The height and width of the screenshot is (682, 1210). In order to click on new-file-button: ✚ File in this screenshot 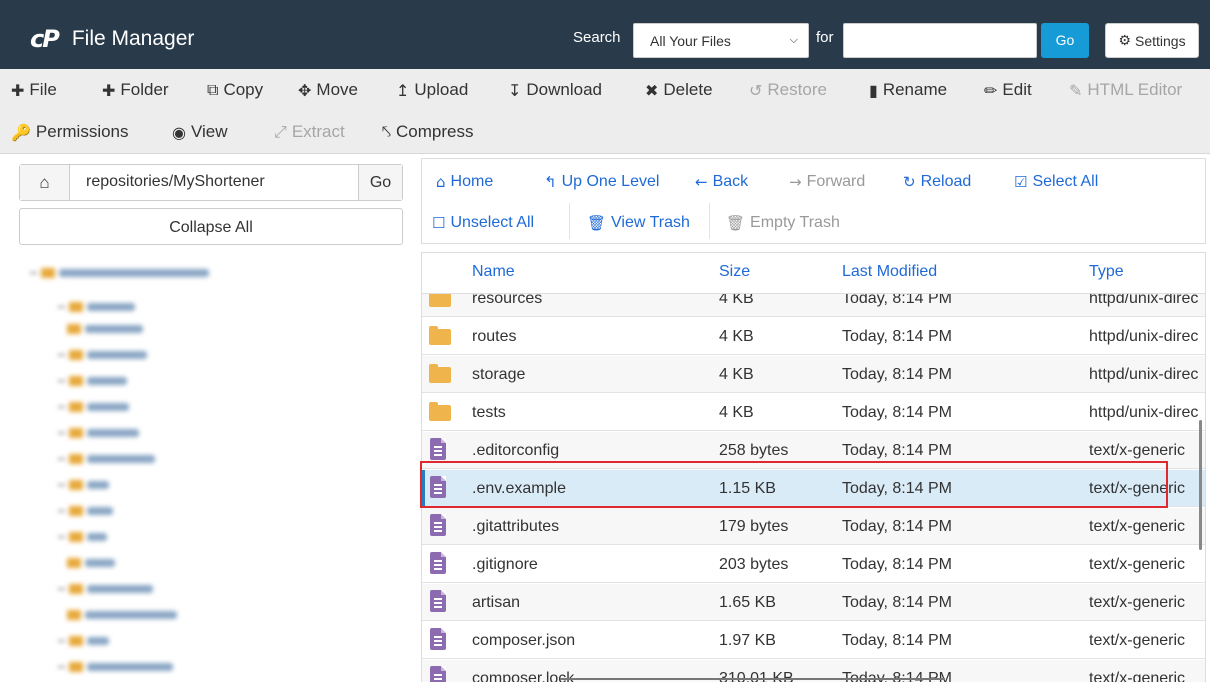, I will do `click(34, 90)`.